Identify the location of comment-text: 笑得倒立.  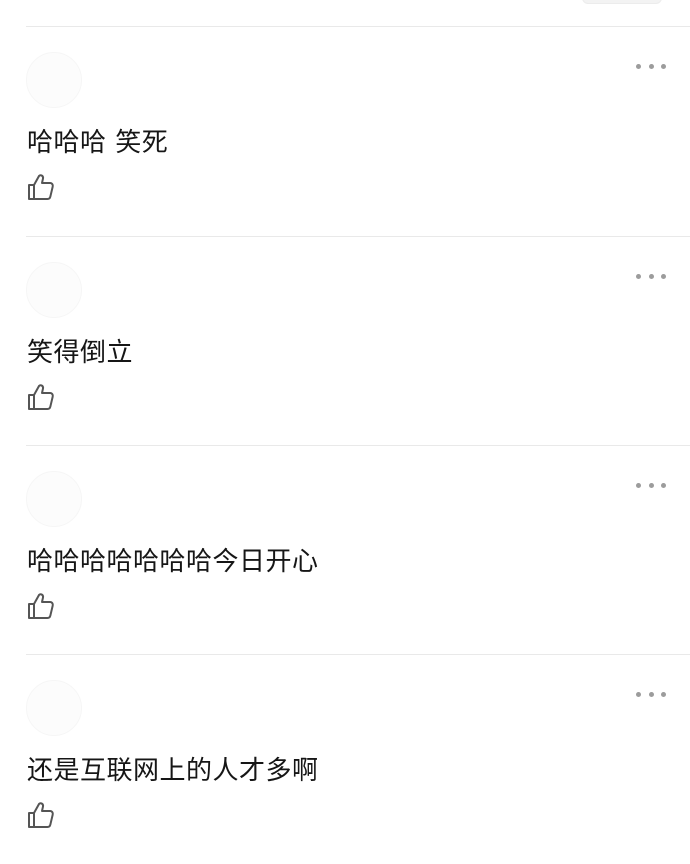
(80, 353).